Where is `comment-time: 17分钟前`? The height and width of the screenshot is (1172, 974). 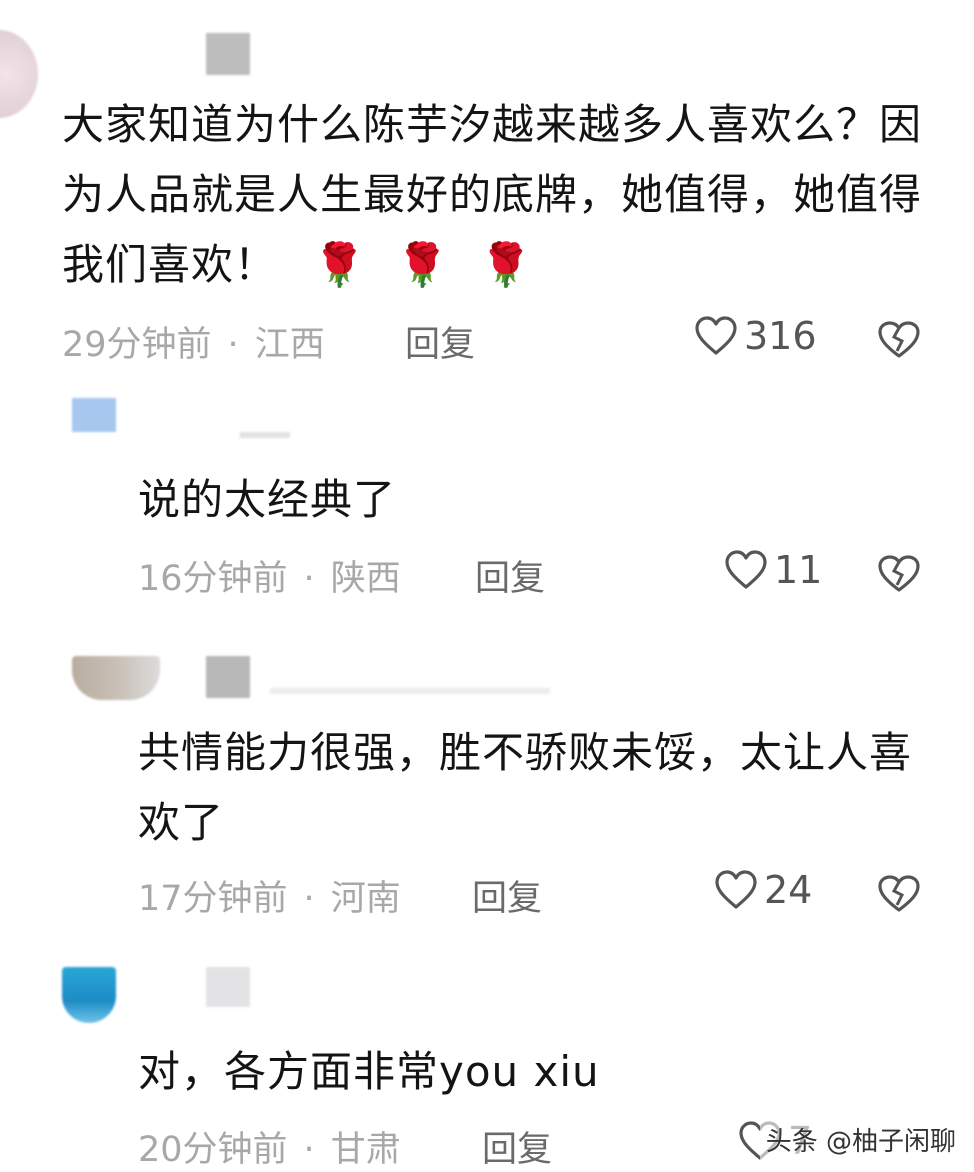
comment-time: 17分钟前 is located at coordinates (213, 899).